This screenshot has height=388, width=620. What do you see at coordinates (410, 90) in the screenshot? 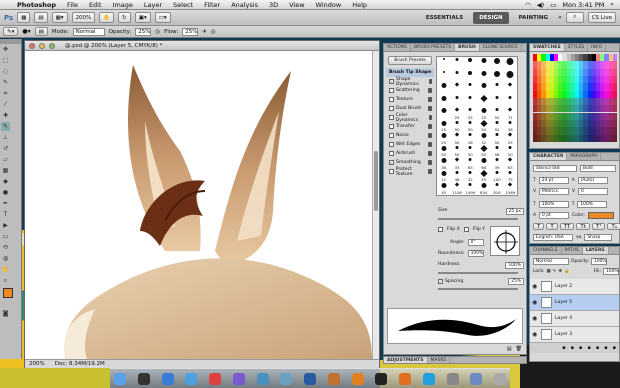
I see `brush-option-row: Scattering` at bounding box center [410, 90].